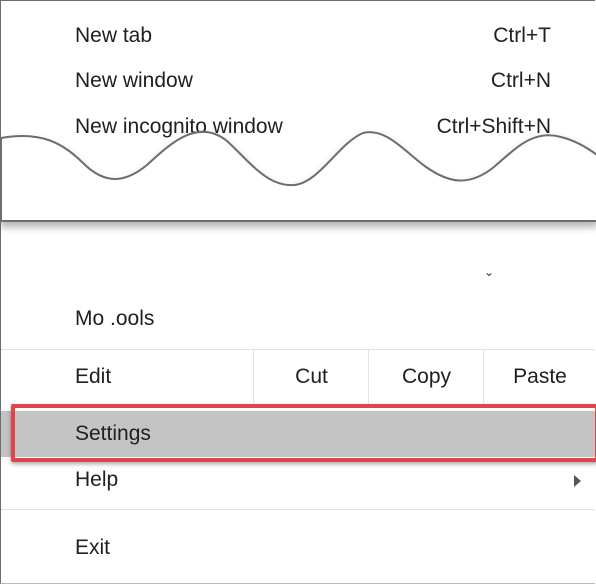 The height and width of the screenshot is (584, 596). I want to click on menu-item-exit: Exit, so click(298, 548).